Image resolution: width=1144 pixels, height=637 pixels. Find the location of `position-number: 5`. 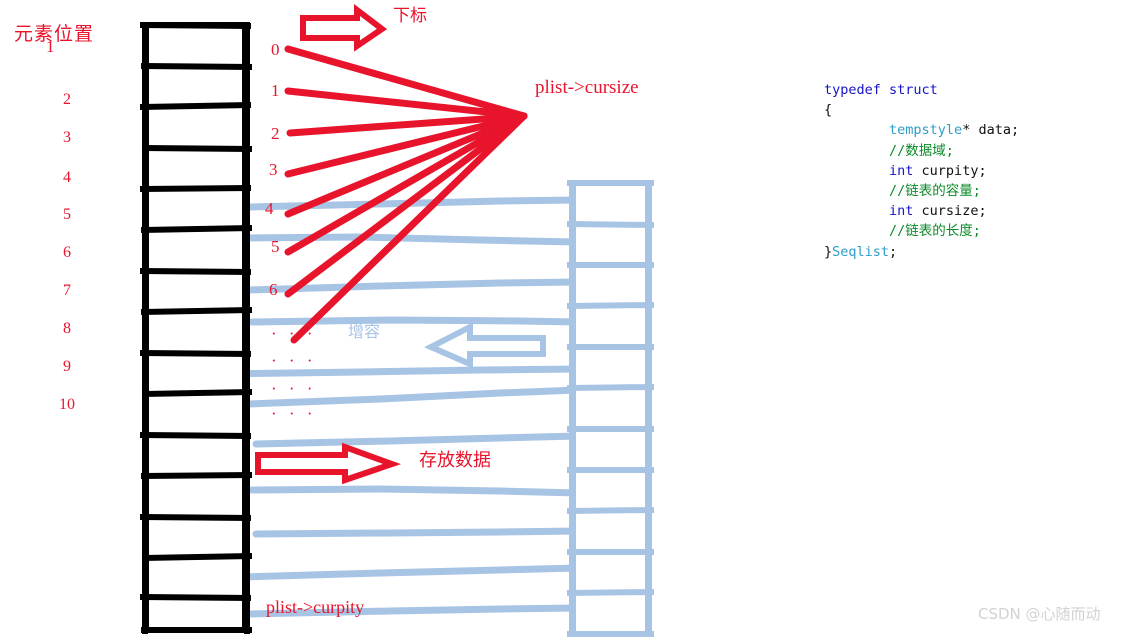

position-number: 5 is located at coordinates (67, 214).